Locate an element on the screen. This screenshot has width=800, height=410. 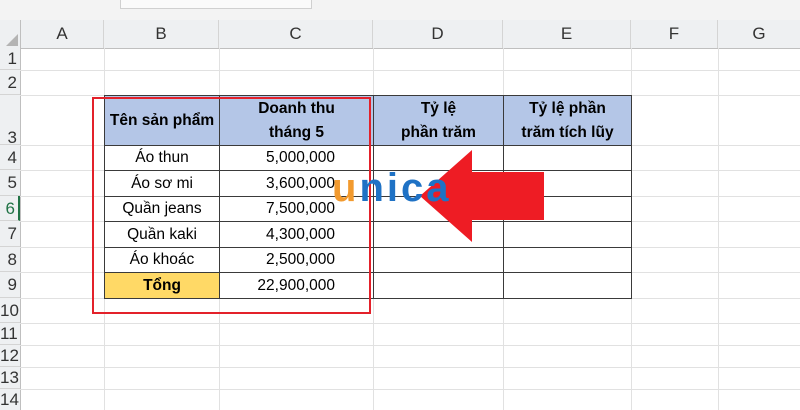
ribbon-tab-fragment is located at coordinates (216, 4).